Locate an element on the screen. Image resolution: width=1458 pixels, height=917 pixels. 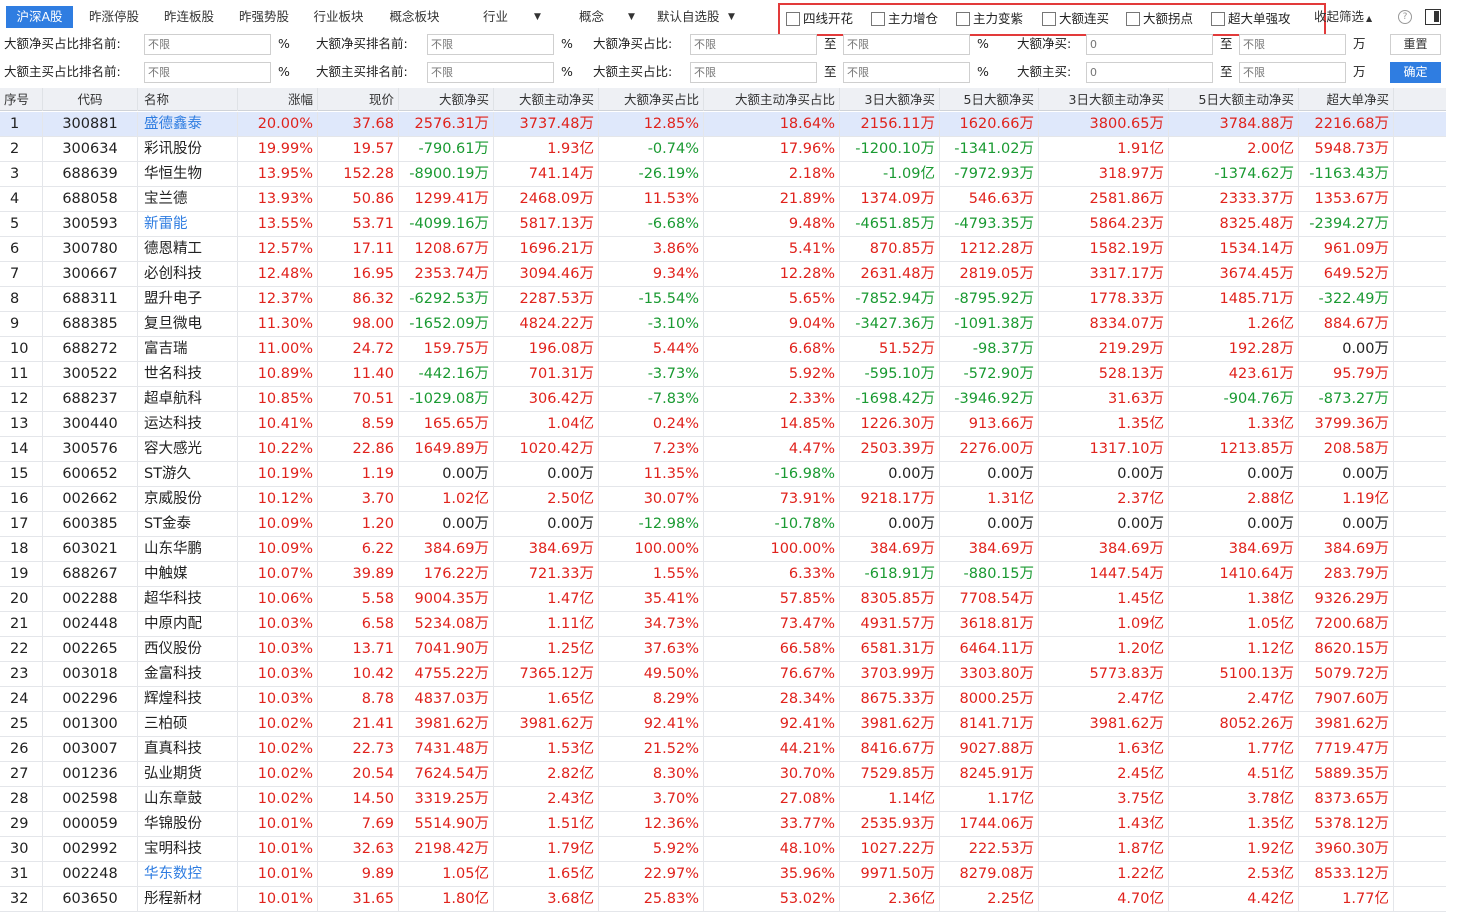
stock-name: 盛德鑫泰 is located at coordinates (188, 124).